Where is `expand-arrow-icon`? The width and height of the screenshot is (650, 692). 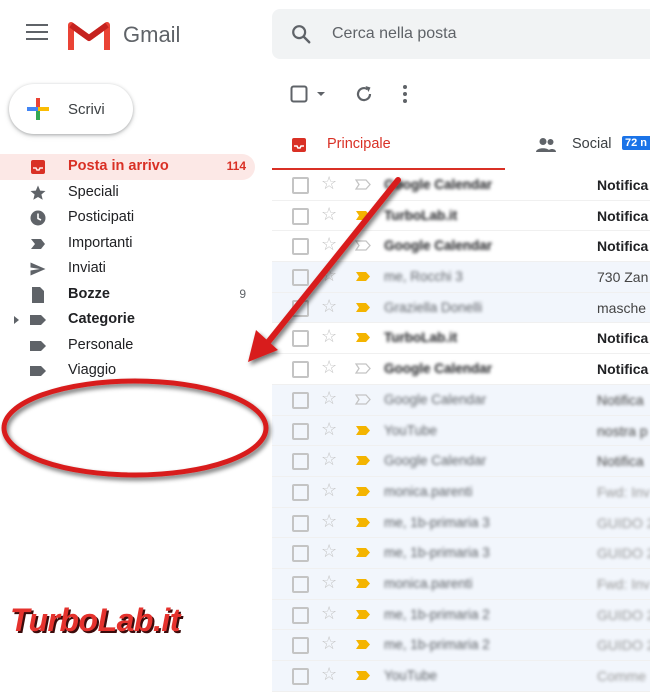 expand-arrow-icon is located at coordinates (16, 320).